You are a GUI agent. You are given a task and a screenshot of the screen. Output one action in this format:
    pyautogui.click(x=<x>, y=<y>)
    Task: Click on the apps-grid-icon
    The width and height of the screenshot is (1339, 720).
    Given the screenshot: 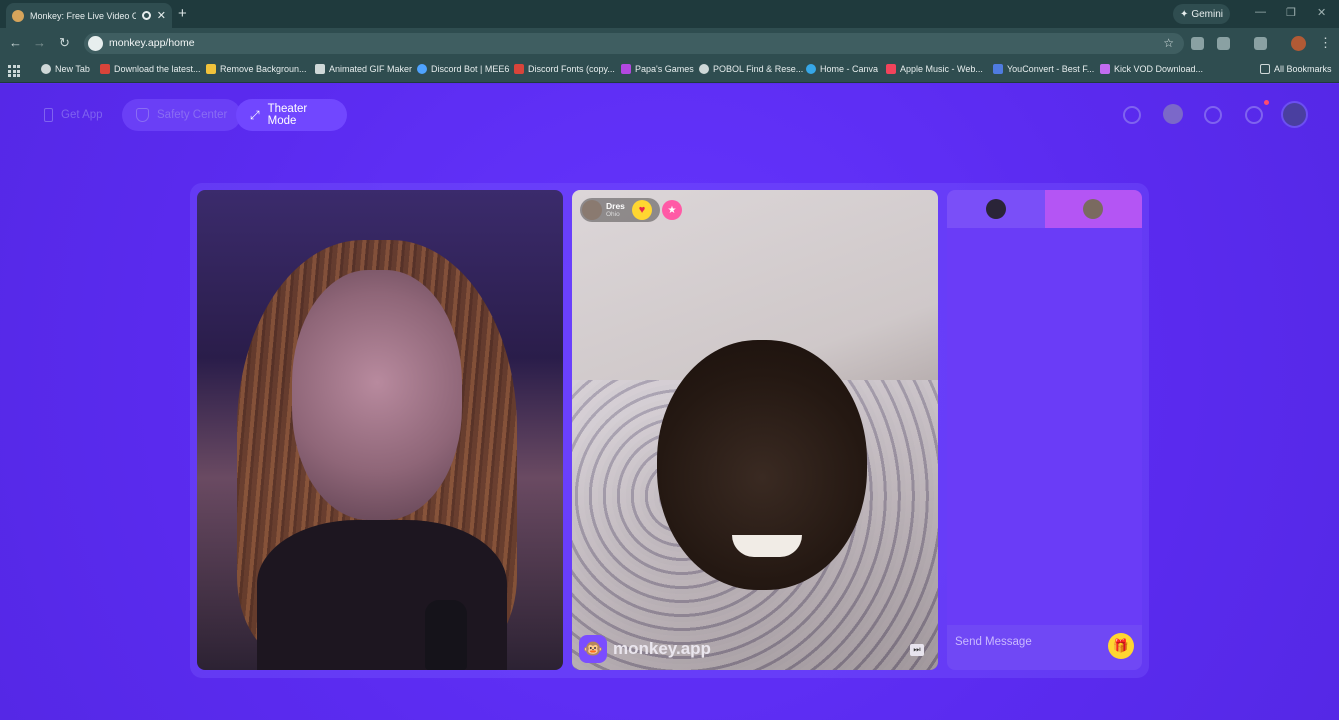 What is the action you would take?
    pyautogui.click(x=14, y=71)
    